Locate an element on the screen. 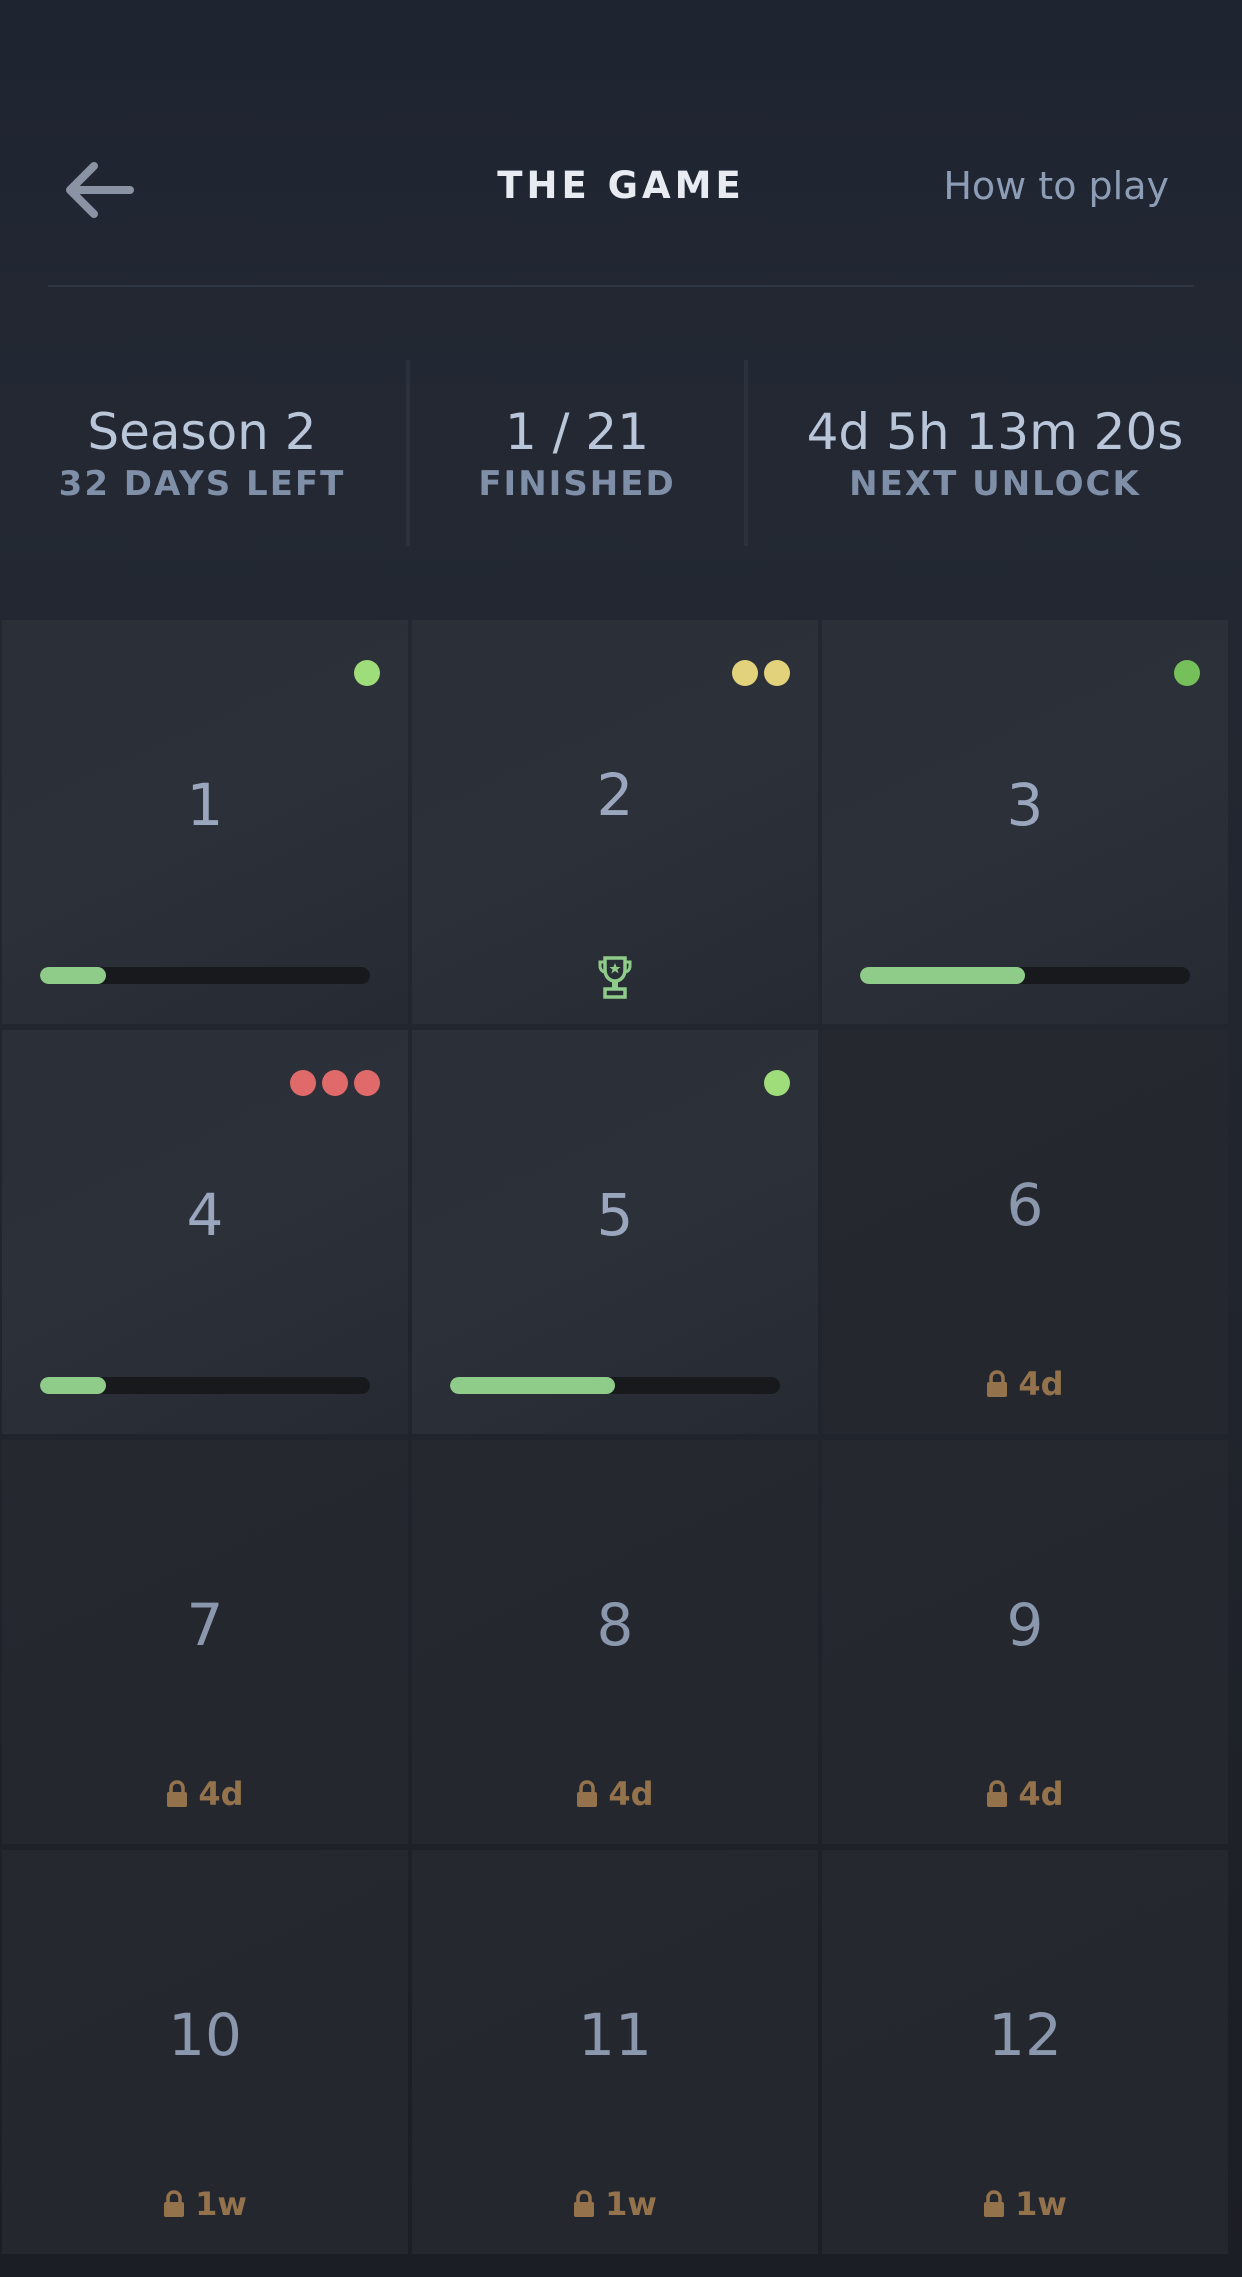 The image size is (1242, 2277). level-number: 5 is located at coordinates (615, 1215).